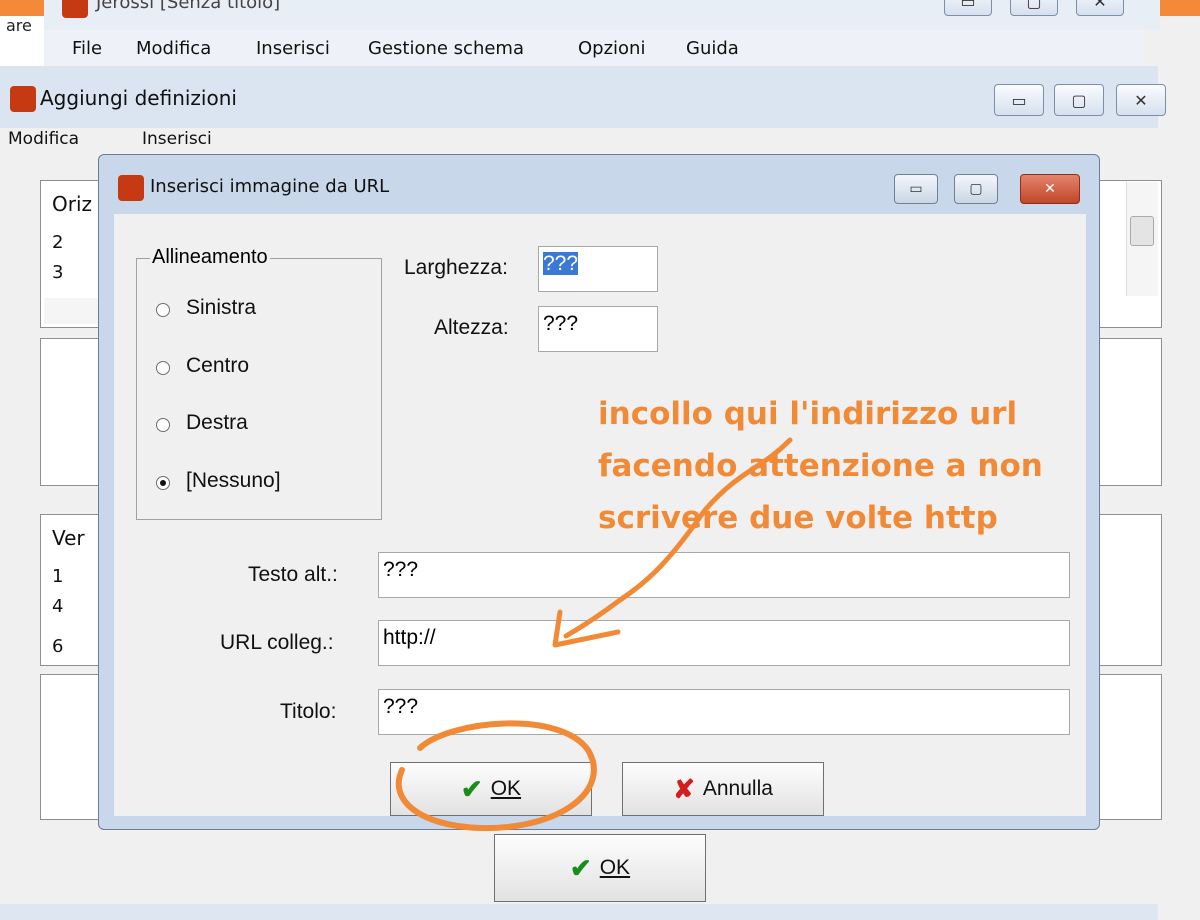 This screenshot has height=920, width=1200. What do you see at coordinates (678, 538) in the screenshot?
I see `annotation-arrow` at bounding box center [678, 538].